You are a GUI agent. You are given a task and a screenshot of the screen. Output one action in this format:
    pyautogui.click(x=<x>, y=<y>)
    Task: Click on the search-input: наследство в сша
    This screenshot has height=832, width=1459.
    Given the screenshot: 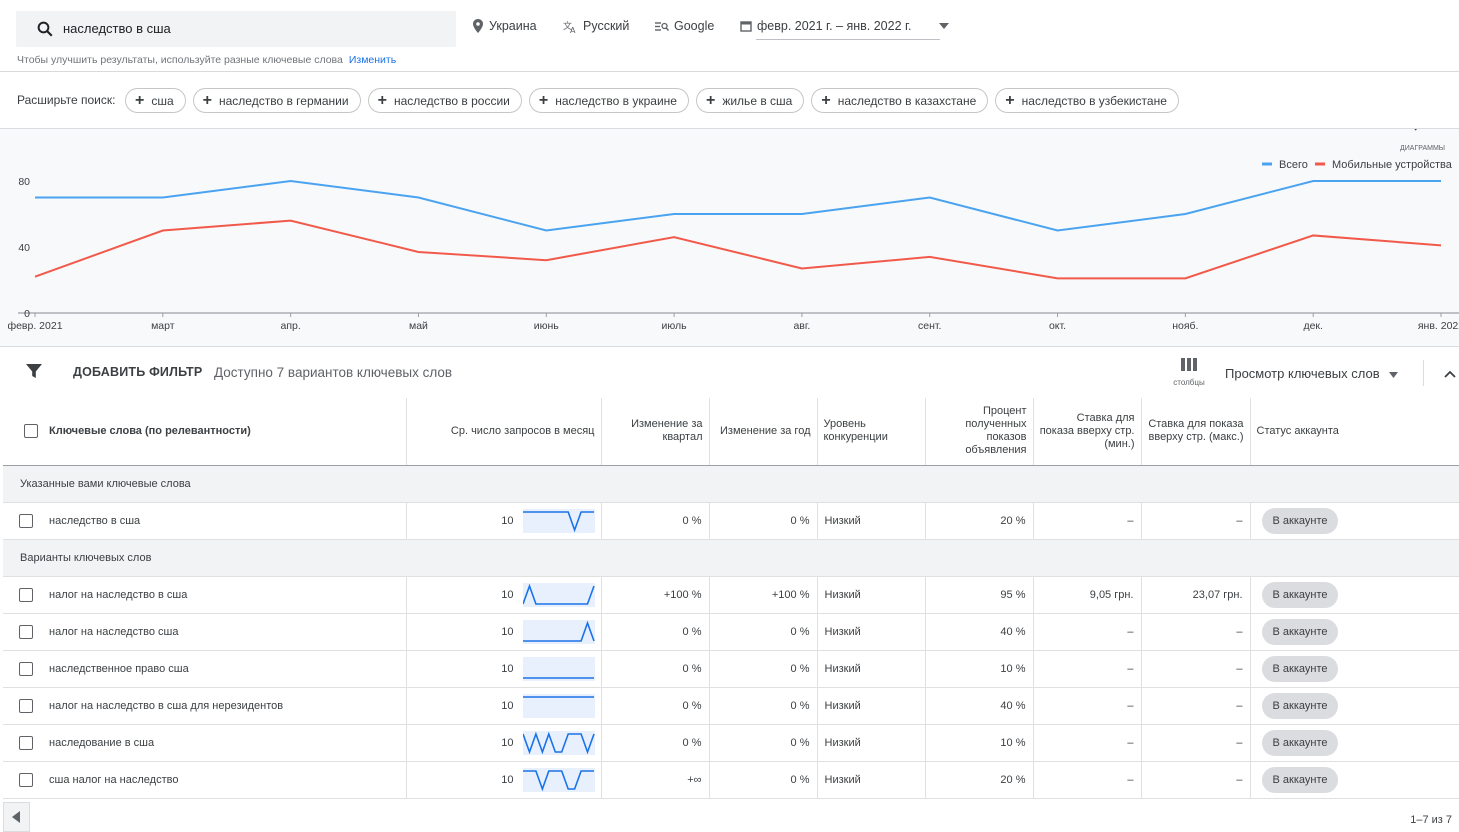 What is the action you would take?
    pyautogui.click(x=117, y=28)
    